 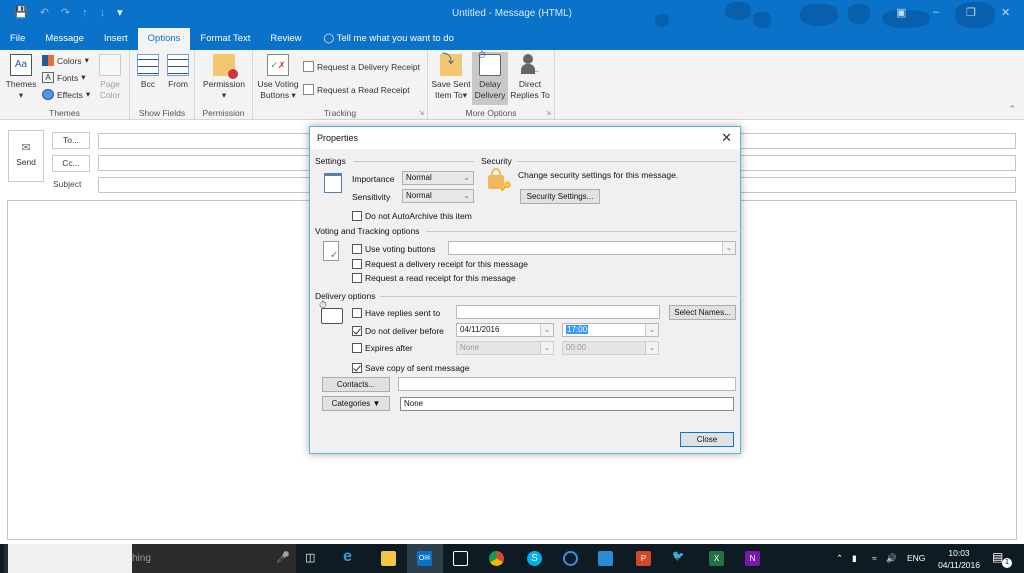 I want to click on tab-insert: Insert, so click(x=116, y=39).